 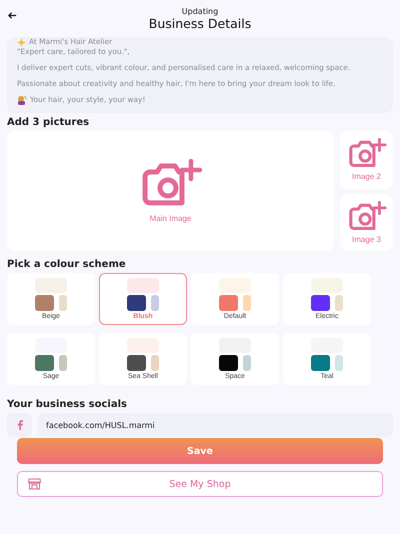 I want to click on section-heading: Pick a colour scheme, so click(x=66, y=265).